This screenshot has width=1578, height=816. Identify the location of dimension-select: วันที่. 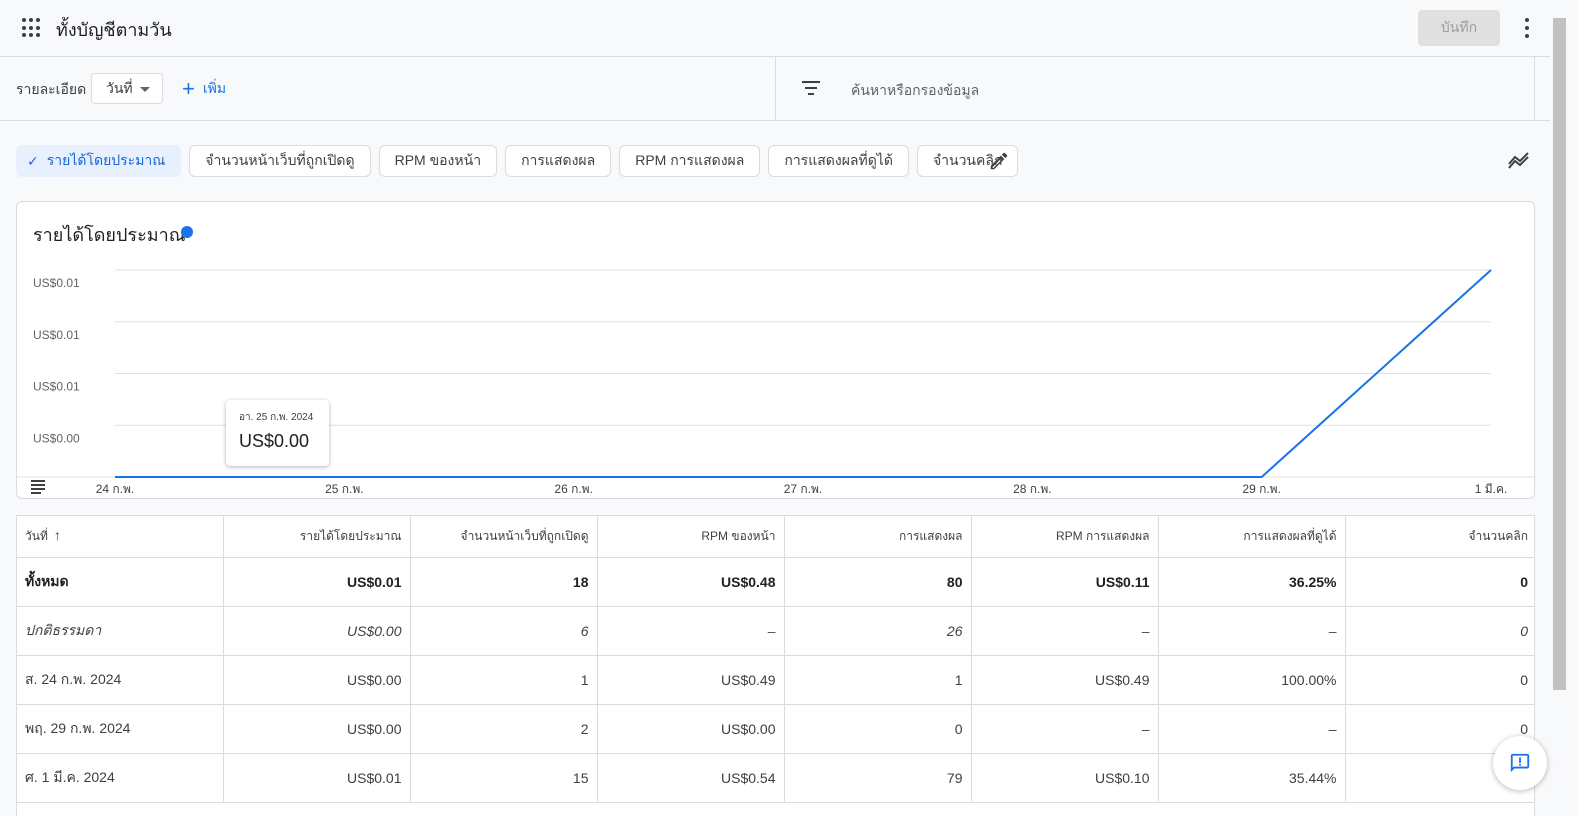
(127, 88).